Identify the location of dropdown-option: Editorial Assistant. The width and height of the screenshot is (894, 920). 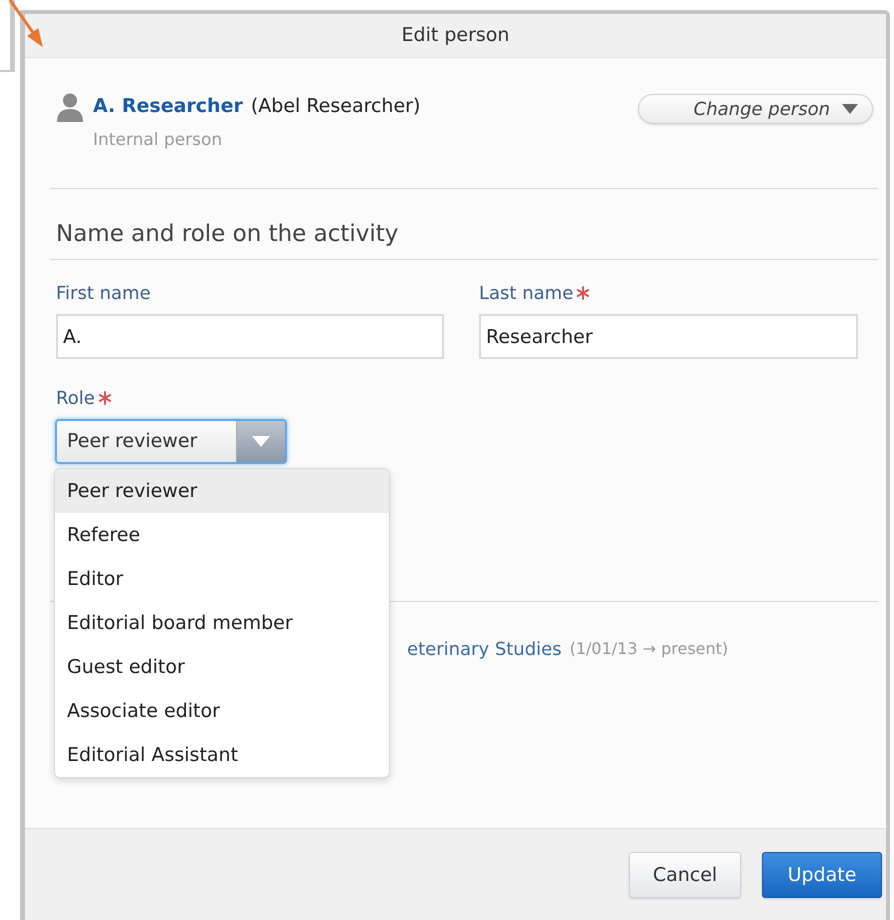
(222, 755).